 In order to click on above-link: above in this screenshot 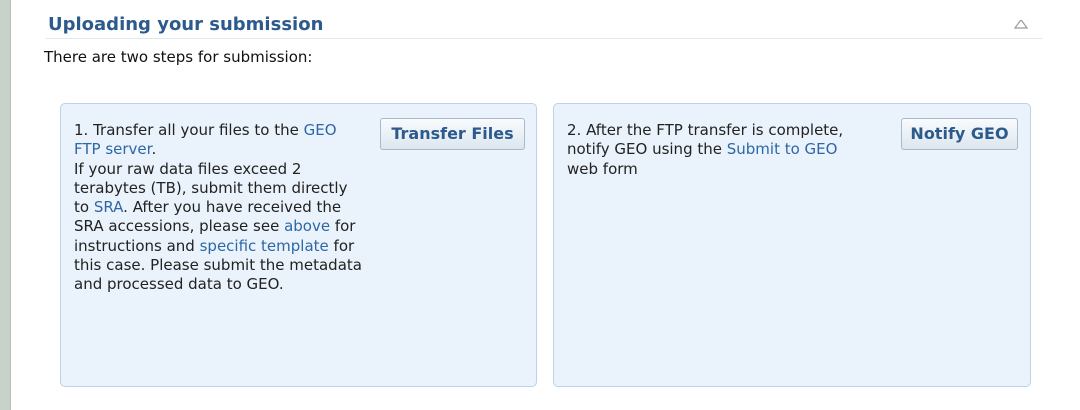, I will do `click(307, 226)`.